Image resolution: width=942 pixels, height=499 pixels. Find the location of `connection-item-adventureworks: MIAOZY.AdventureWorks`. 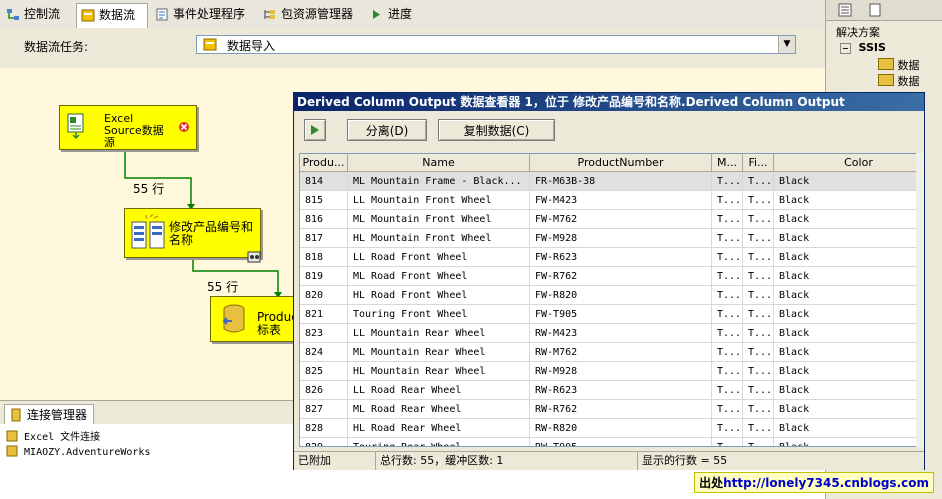

connection-item-adventureworks: MIAOZY.AdventureWorks is located at coordinates (78, 451).